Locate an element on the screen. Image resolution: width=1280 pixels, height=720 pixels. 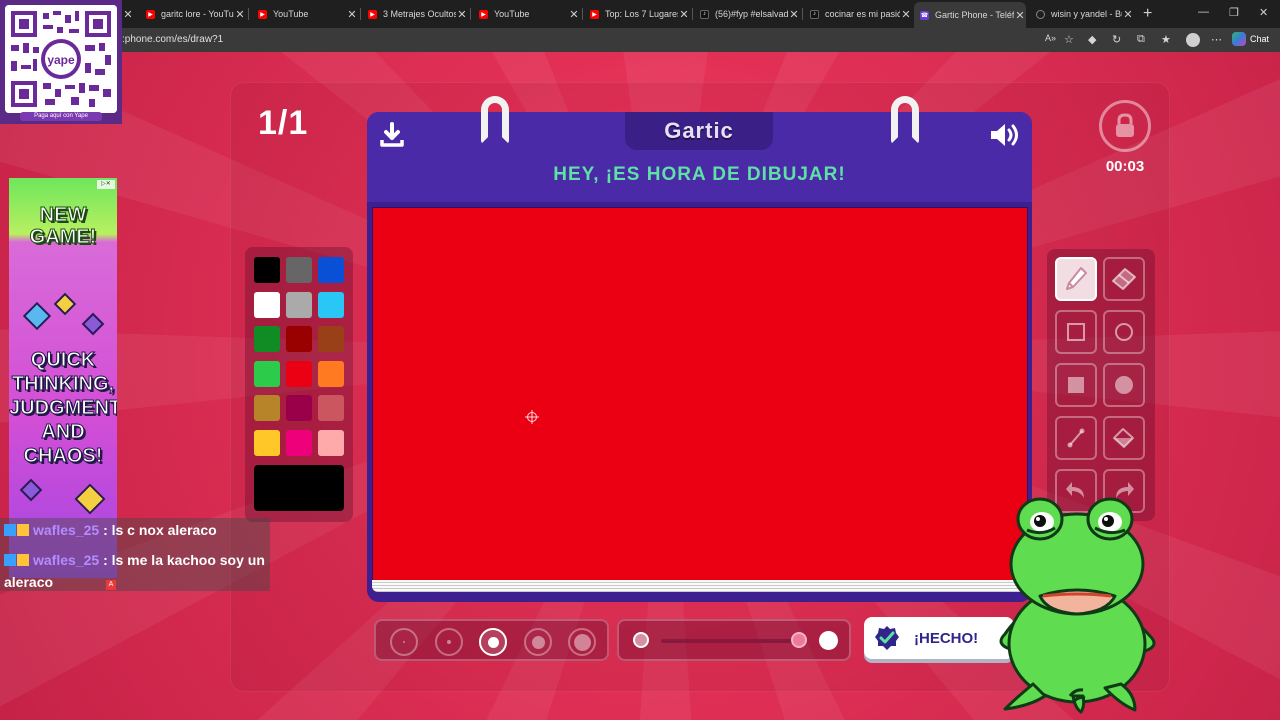
tool-panel is located at coordinates (1101, 385).